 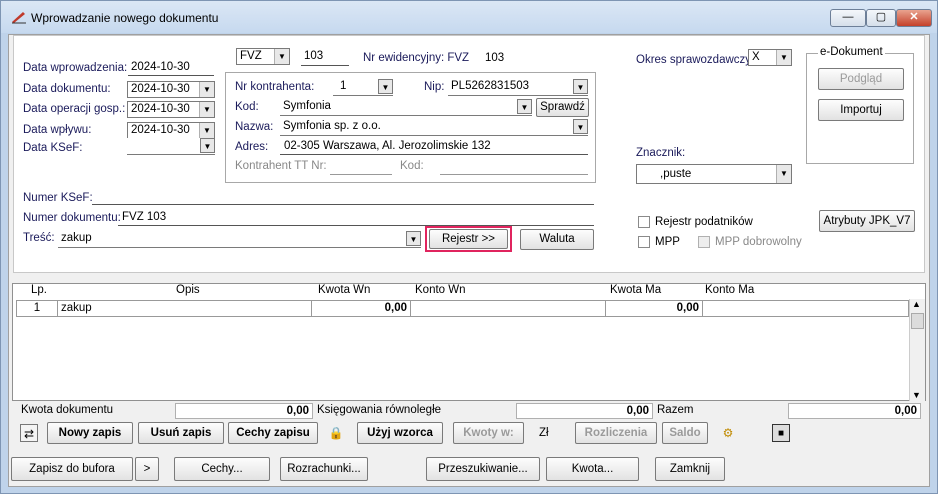 I want to click on lock-icon: 🔒, so click(x=336, y=433).